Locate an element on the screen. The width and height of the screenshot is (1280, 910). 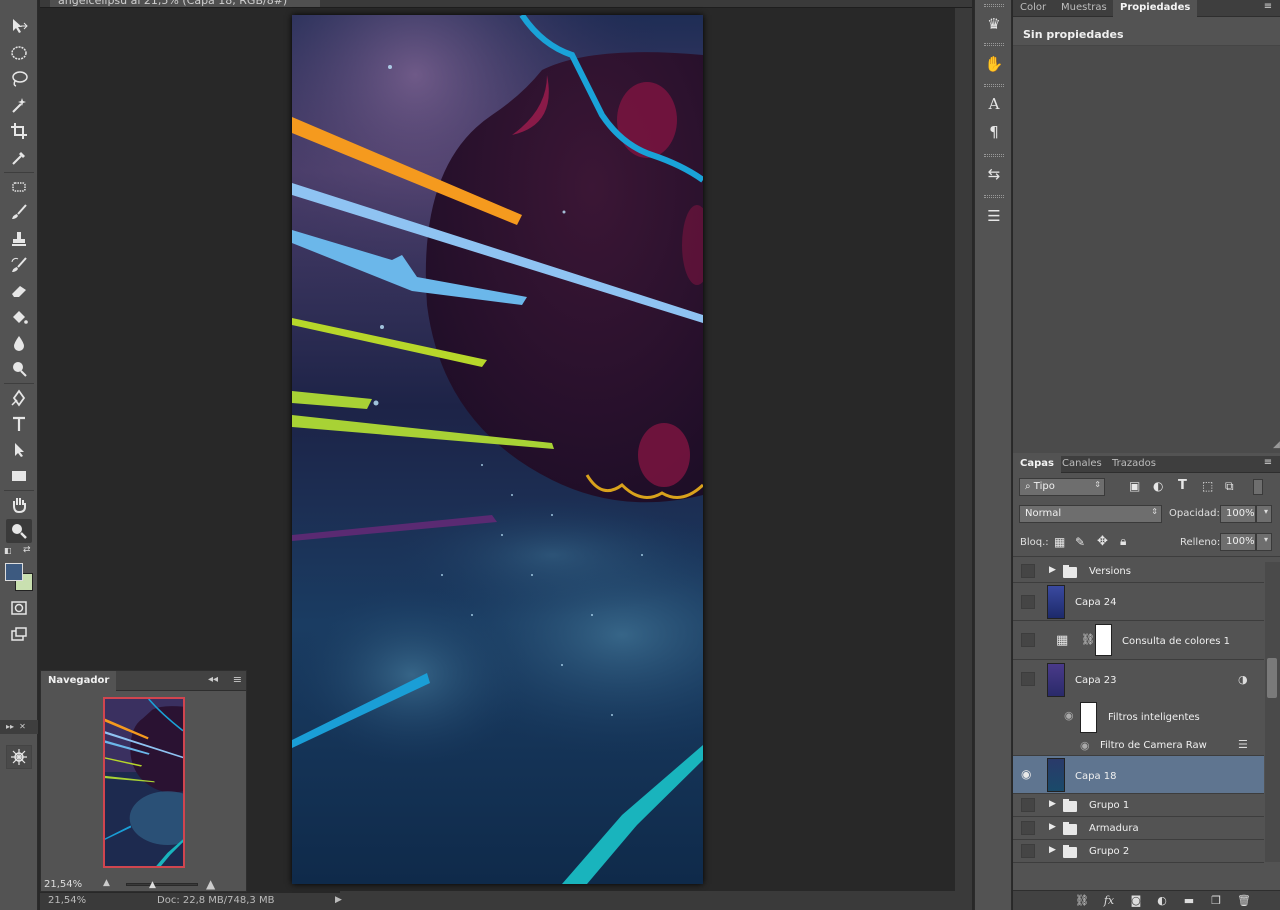
layers-scrollbar-thumb is located at coordinates (1272, 678).